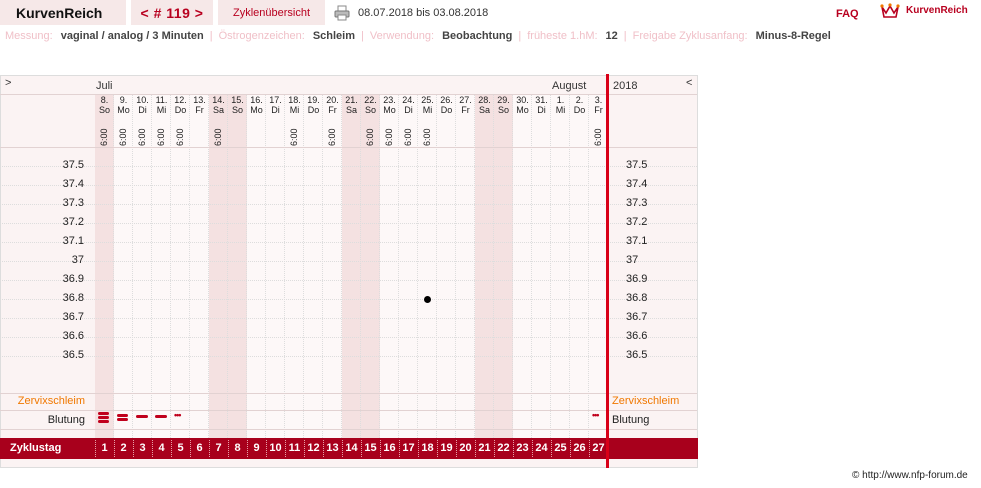 This screenshot has height=488, width=981. I want to click on day-header: 2. Do, so click(579, 120).